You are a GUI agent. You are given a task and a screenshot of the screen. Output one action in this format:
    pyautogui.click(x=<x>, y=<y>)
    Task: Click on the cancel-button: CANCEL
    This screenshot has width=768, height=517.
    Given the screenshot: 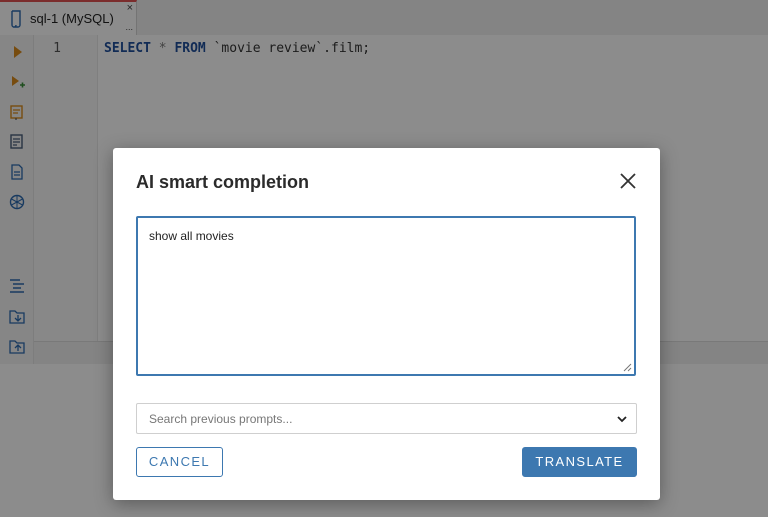 What is the action you would take?
    pyautogui.click(x=179, y=462)
    